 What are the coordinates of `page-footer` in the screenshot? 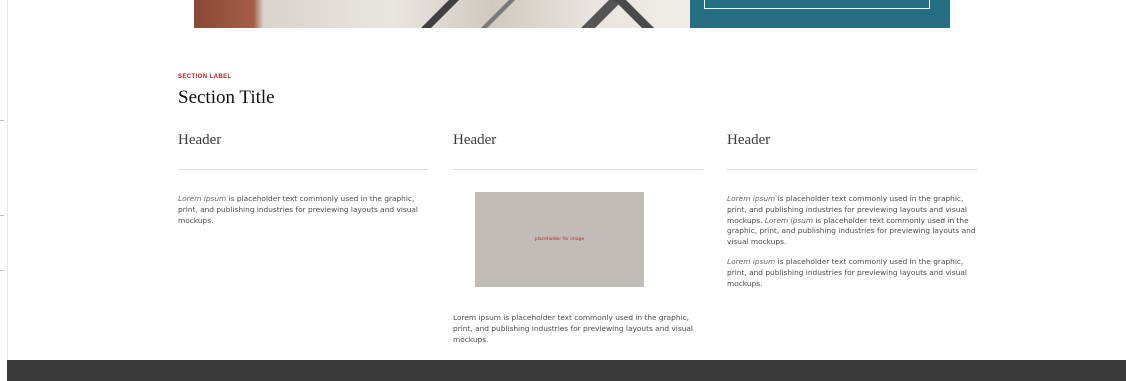 It's located at (566, 370).